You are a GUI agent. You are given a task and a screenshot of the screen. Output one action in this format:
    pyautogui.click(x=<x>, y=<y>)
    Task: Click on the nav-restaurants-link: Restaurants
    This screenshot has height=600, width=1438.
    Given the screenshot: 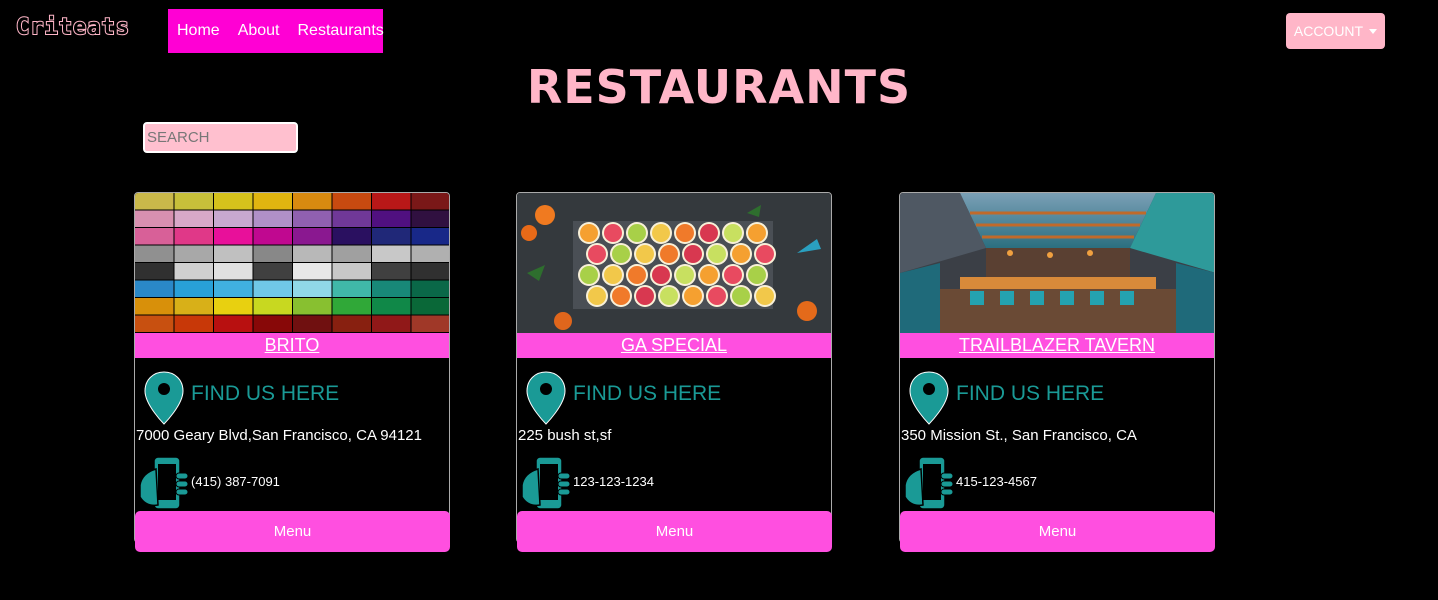 What is the action you would take?
    pyautogui.click(x=341, y=31)
    